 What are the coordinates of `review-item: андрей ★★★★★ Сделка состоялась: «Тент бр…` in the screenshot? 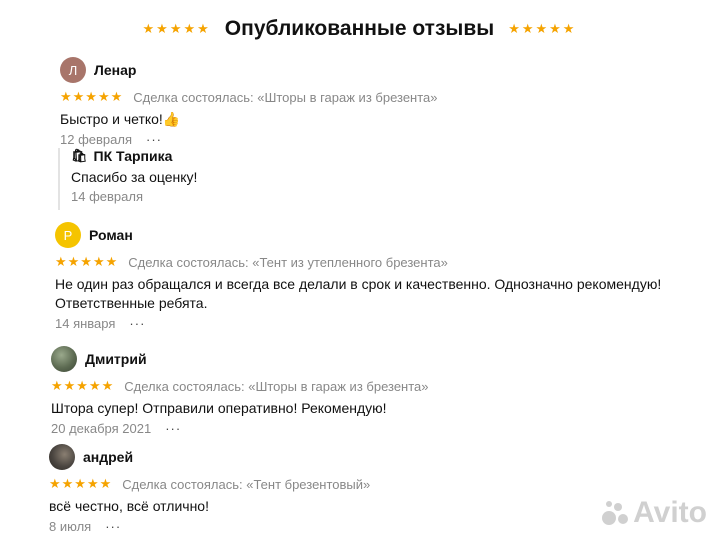 It's located at (369, 489).